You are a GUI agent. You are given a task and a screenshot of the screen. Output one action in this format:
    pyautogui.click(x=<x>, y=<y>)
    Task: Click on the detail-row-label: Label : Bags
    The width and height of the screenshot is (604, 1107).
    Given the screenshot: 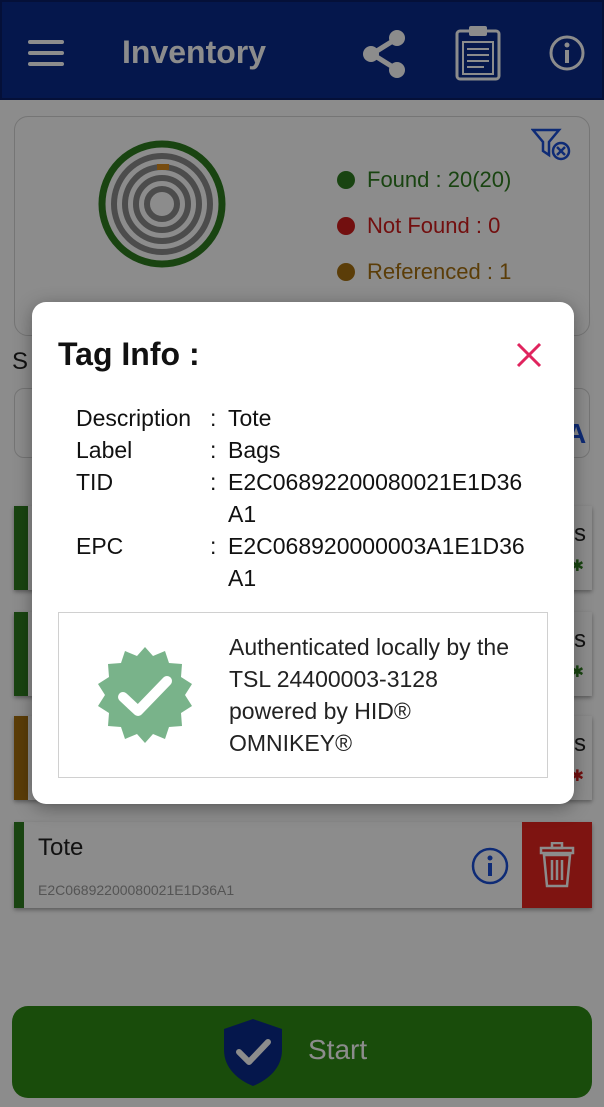 What is the action you would take?
    pyautogui.click(x=302, y=450)
    